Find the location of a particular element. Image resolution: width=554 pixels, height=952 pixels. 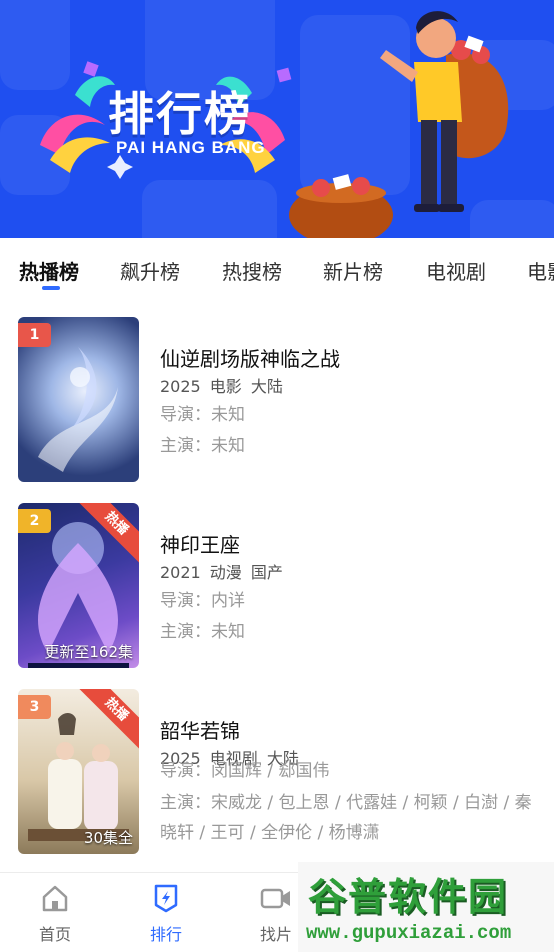

tab-tv-series: 电视剧 is located at coordinates (456, 270).